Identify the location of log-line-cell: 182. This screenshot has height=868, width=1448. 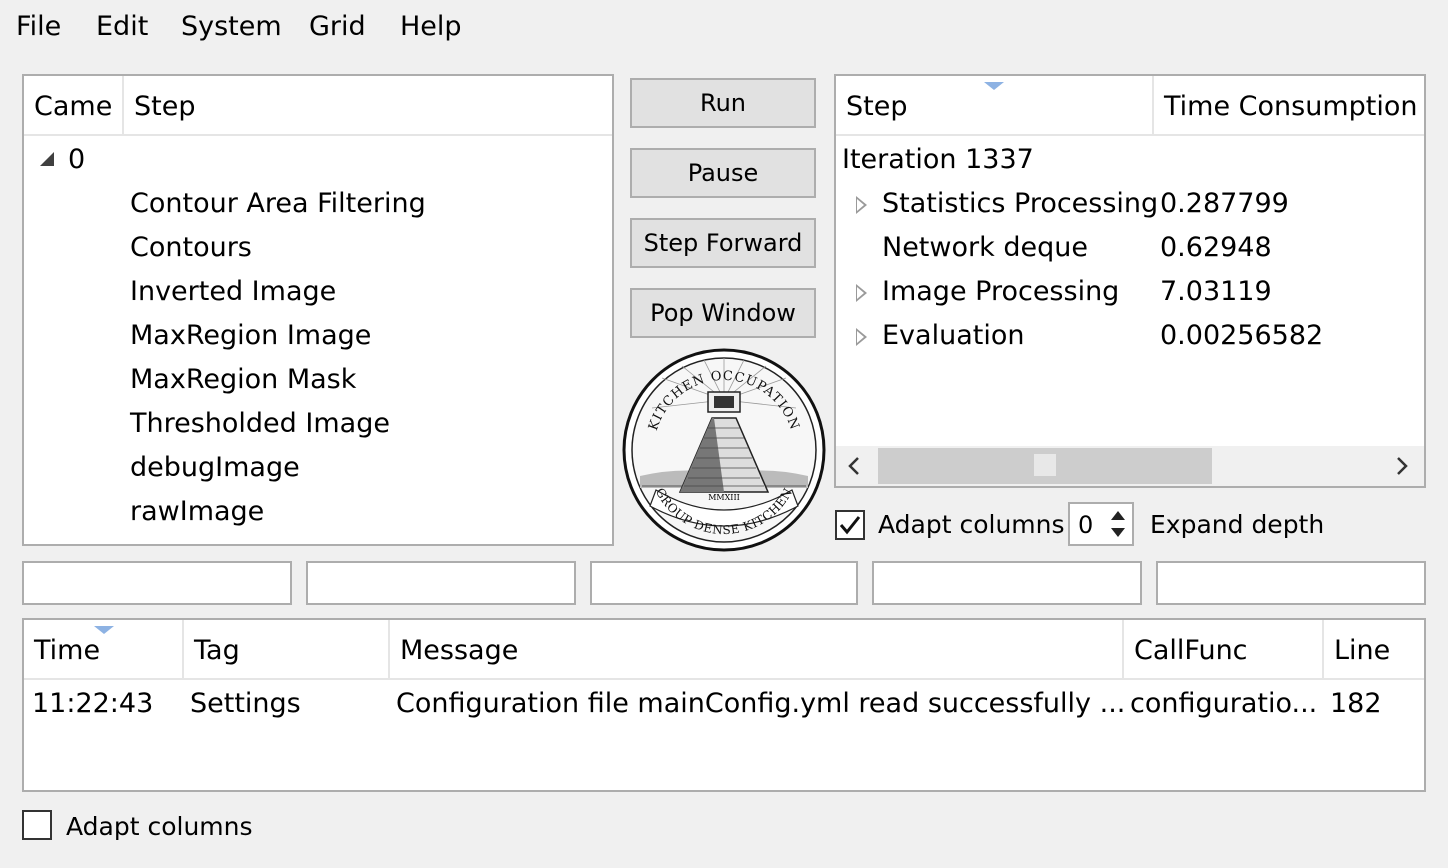
(1356, 703).